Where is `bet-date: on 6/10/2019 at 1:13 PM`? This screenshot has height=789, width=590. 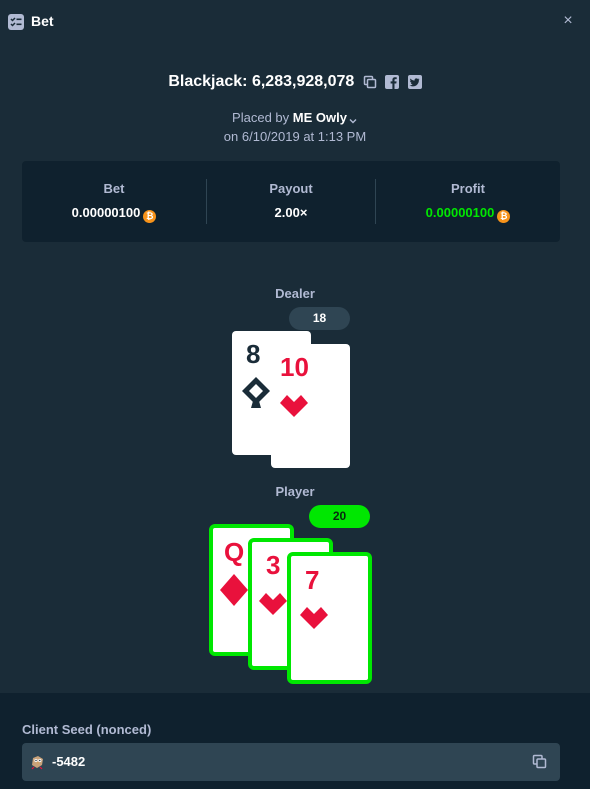
bet-date: on 6/10/2019 at 1:13 PM is located at coordinates (295, 136).